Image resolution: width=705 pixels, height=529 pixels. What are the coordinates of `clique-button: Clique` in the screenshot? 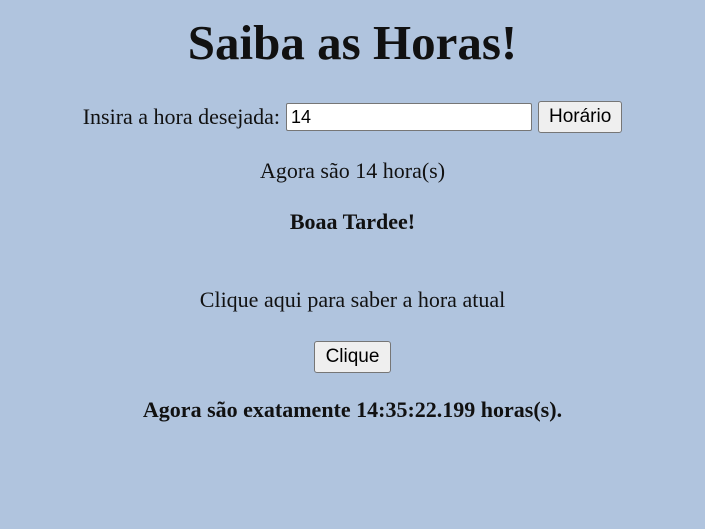 It's located at (352, 357).